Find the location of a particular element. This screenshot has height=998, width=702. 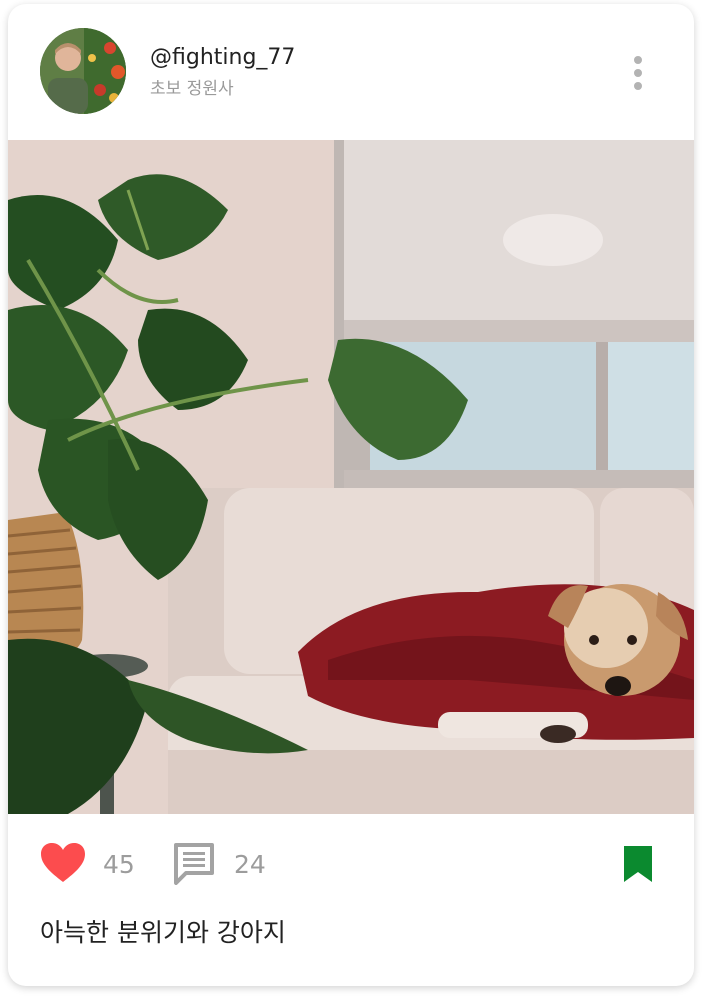

post-header: @fighting_77 초보 정원사 is located at coordinates (351, 72).